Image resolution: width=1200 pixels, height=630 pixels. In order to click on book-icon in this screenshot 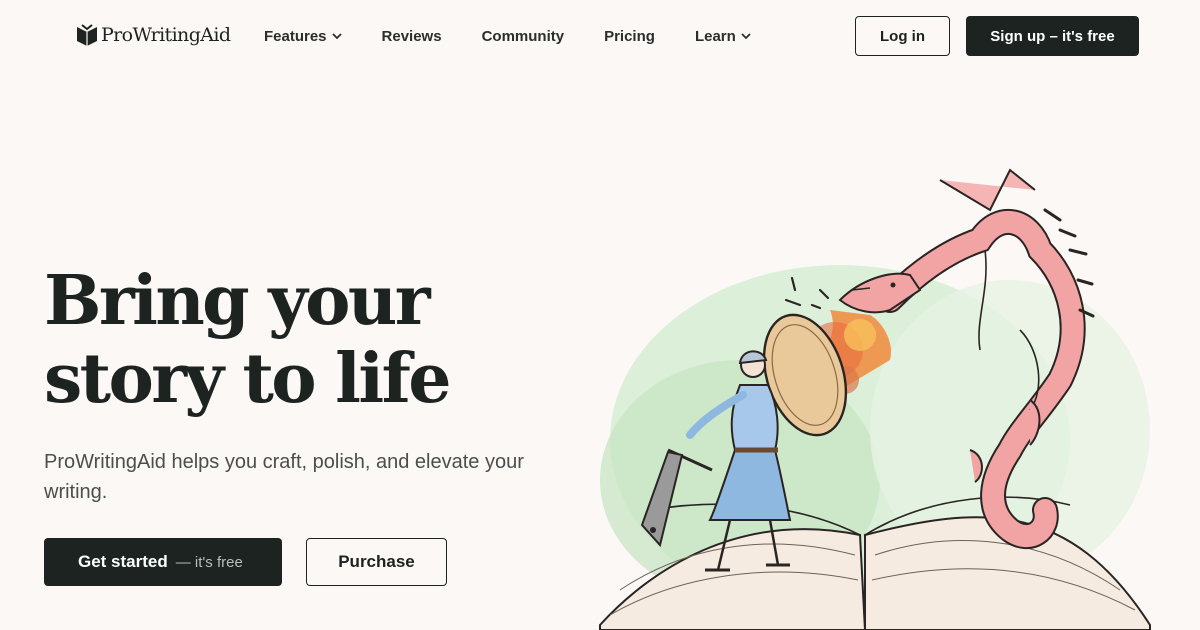, I will do `click(87, 35)`.